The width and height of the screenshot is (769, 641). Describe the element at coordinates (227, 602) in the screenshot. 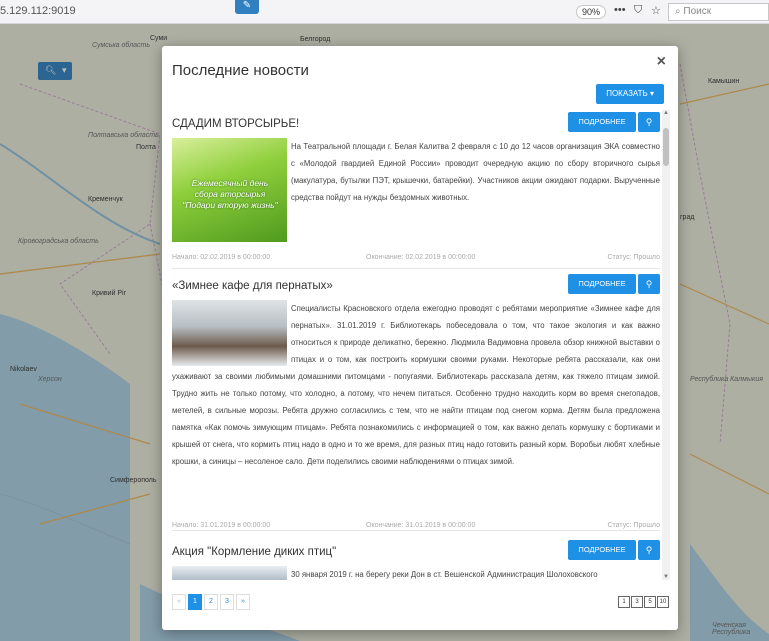

I see `page-3: 3` at that location.